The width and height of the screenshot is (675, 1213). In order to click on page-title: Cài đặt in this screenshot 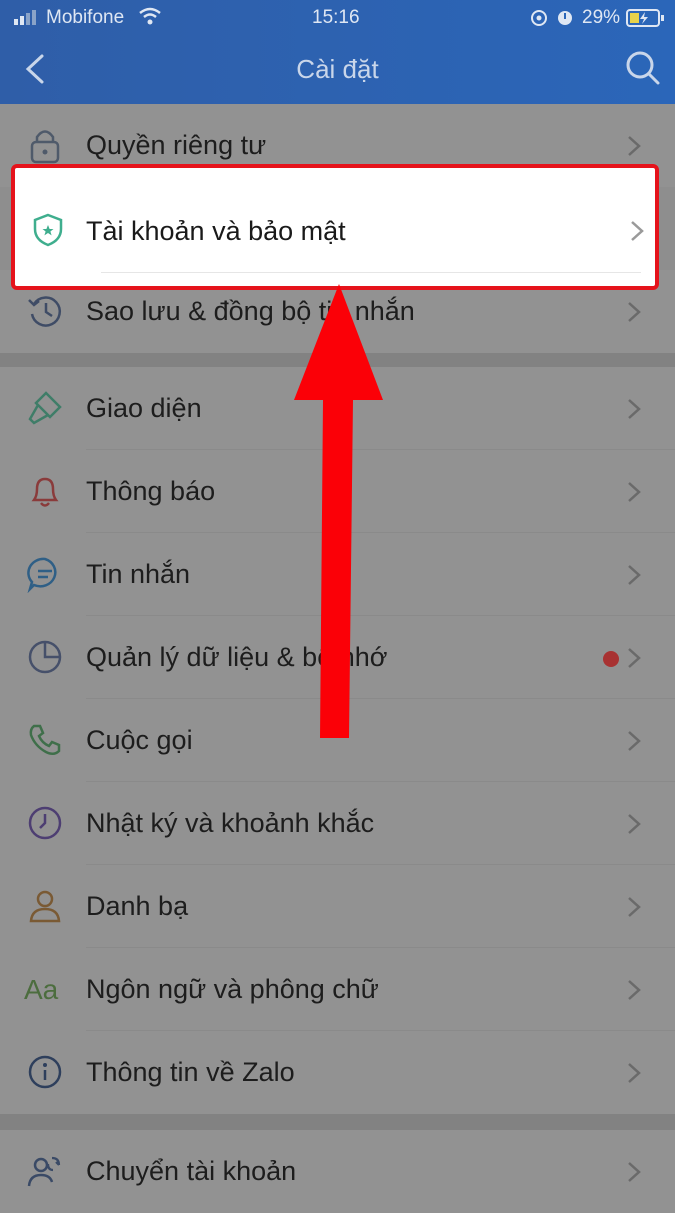, I will do `click(337, 69)`.